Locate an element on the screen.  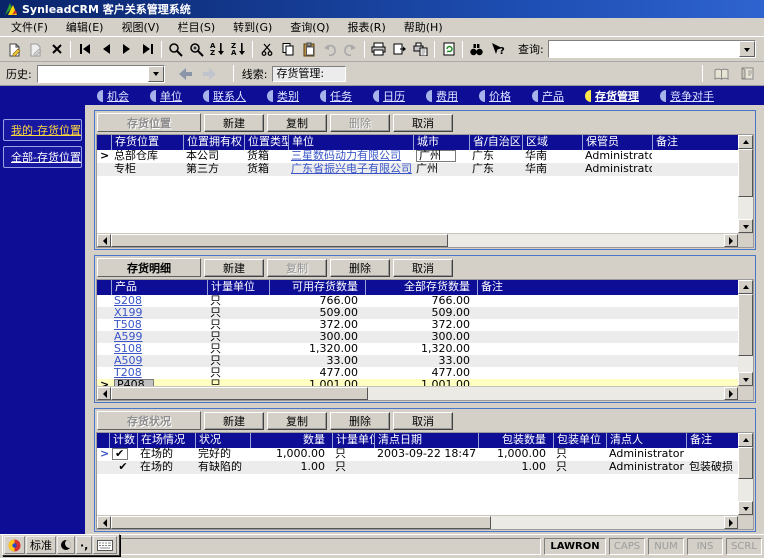
product-link: T508 is located at coordinates (159, 325).